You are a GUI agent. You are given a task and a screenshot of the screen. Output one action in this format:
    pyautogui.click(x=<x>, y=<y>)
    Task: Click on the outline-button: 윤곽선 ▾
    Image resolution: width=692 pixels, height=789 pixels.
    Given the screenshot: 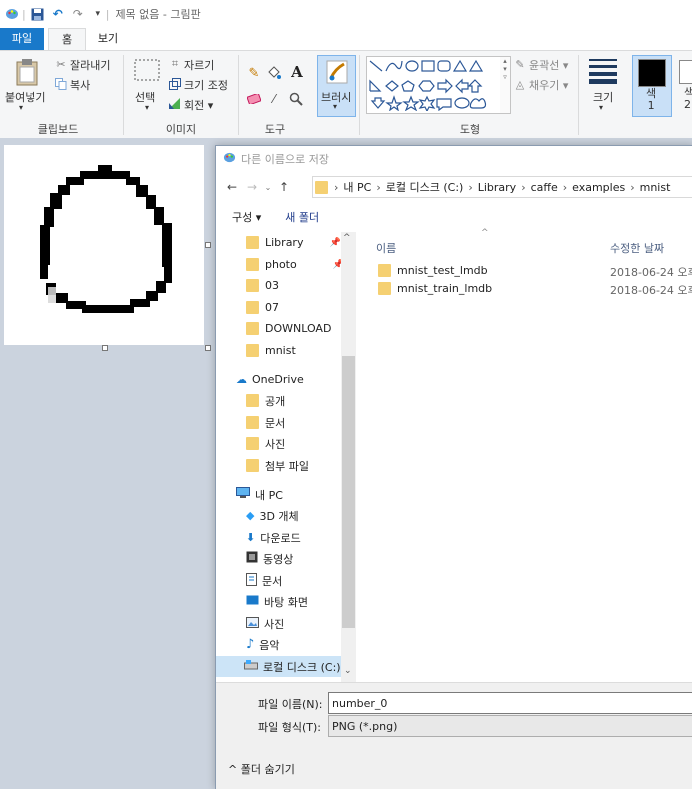 What is the action you would take?
    pyautogui.click(x=548, y=65)
    